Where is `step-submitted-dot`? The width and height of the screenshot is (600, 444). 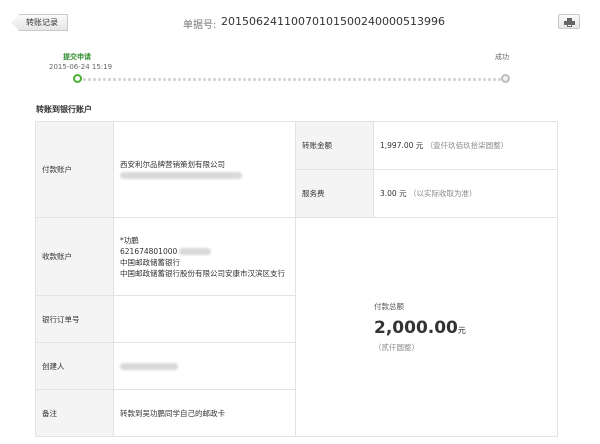
step-submitted-dot is located at coordinates (77, 78).